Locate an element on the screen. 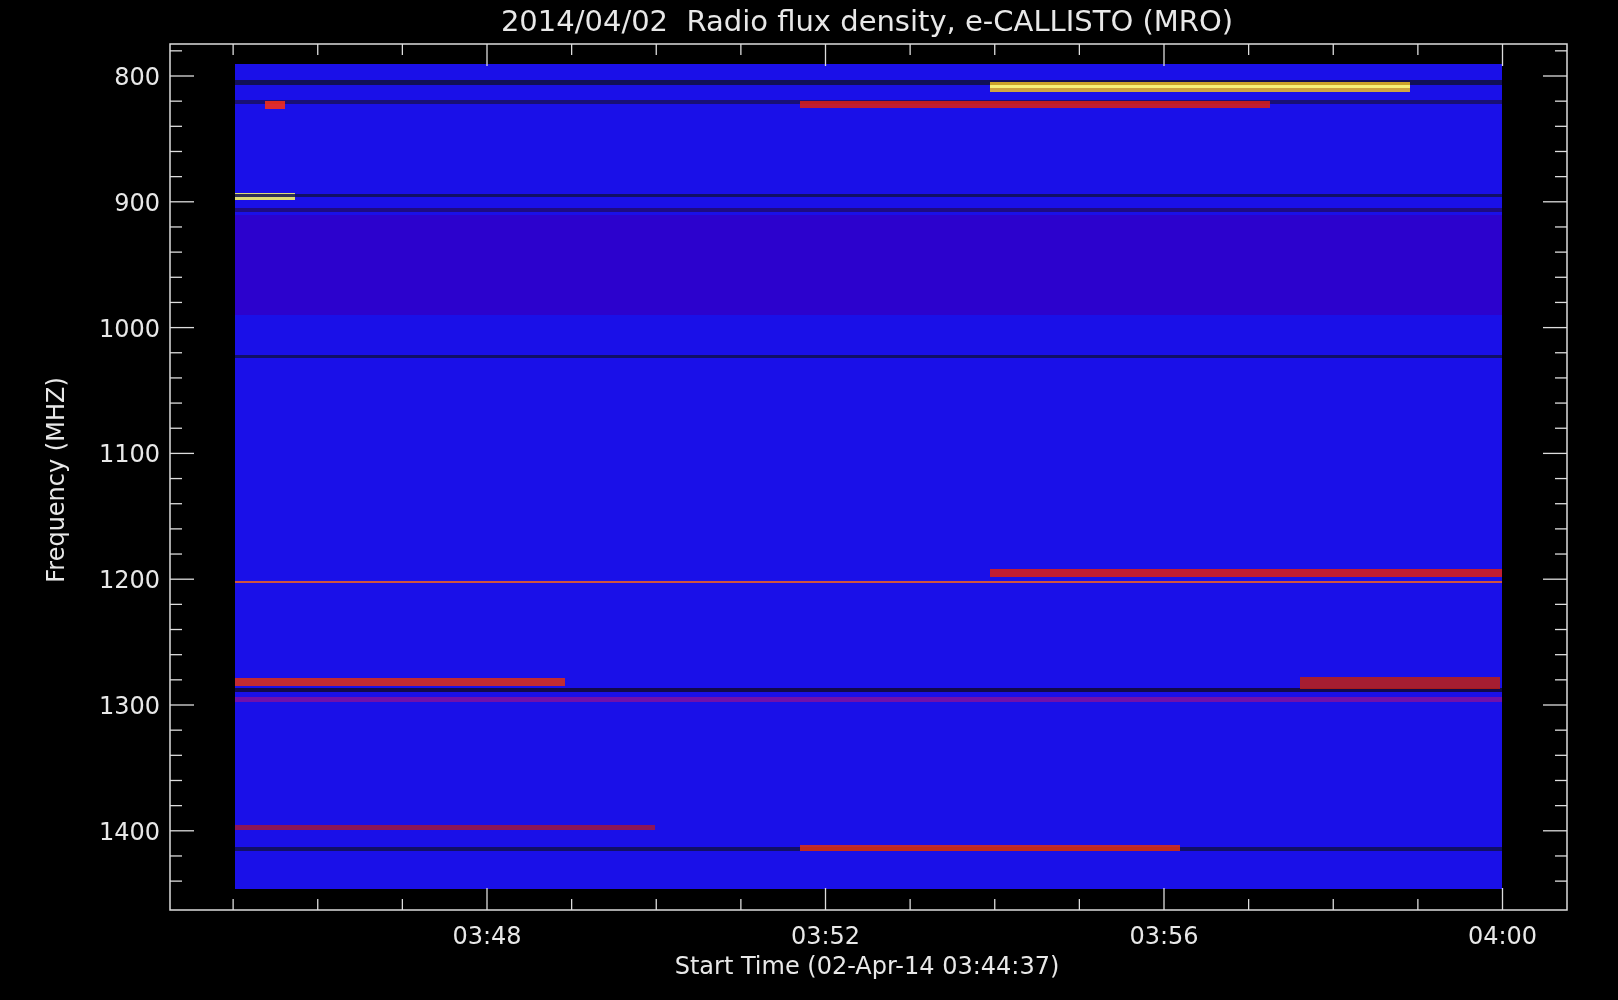 Image resolution: width=1618 pixels, height=1000 pixels. y-tick-label: 1000 is located at coordinates (129, 328).